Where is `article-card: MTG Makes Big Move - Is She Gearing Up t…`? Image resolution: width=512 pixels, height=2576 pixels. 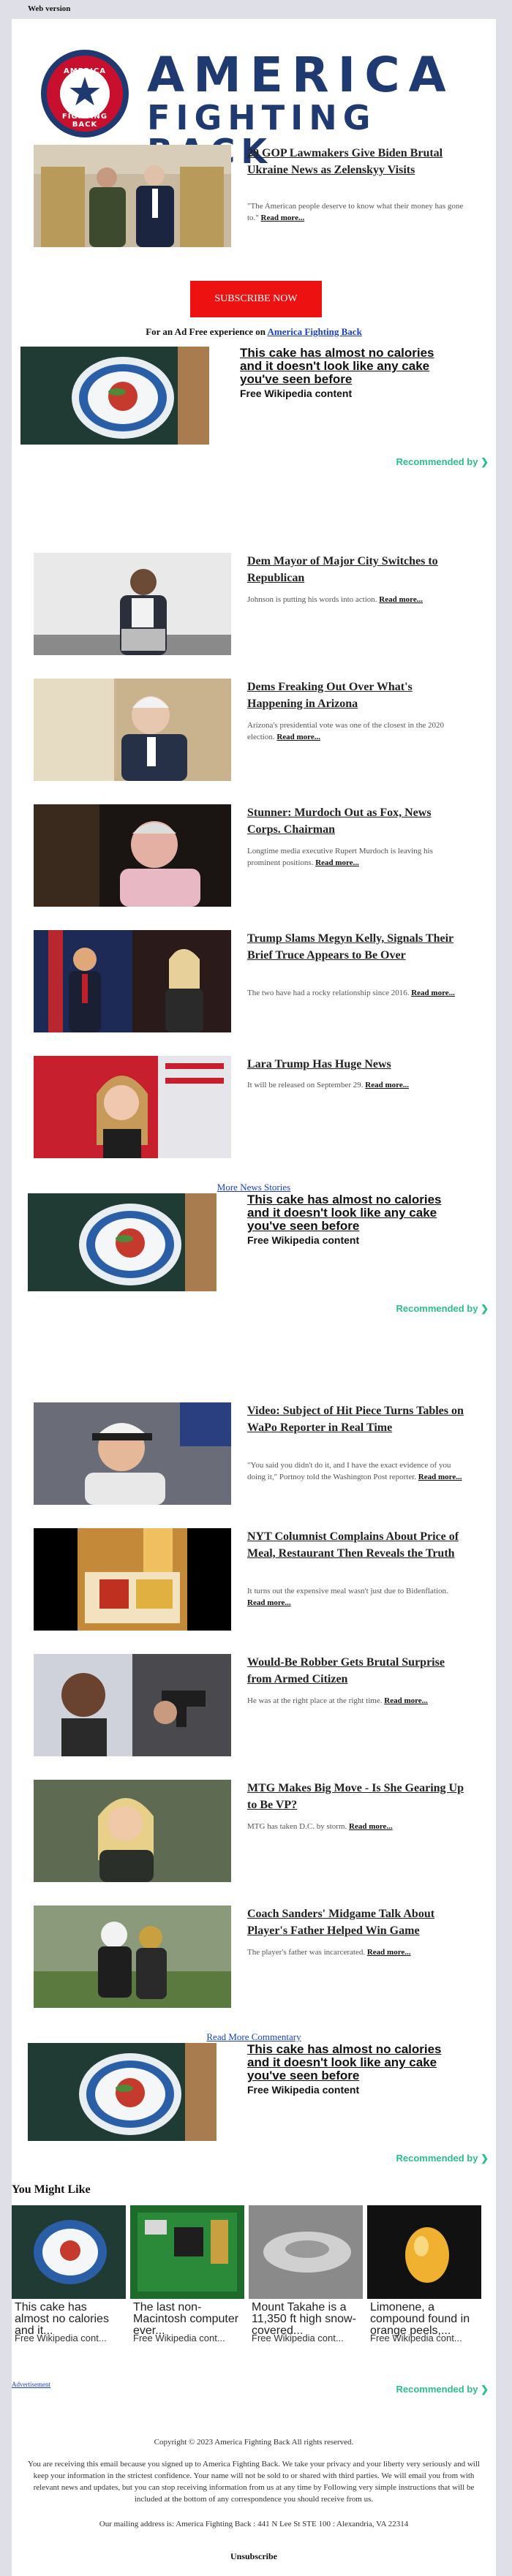 article-card: MTG Makes Big Move - Is She Gearing Up t… is located at coordinates (253, 1831).